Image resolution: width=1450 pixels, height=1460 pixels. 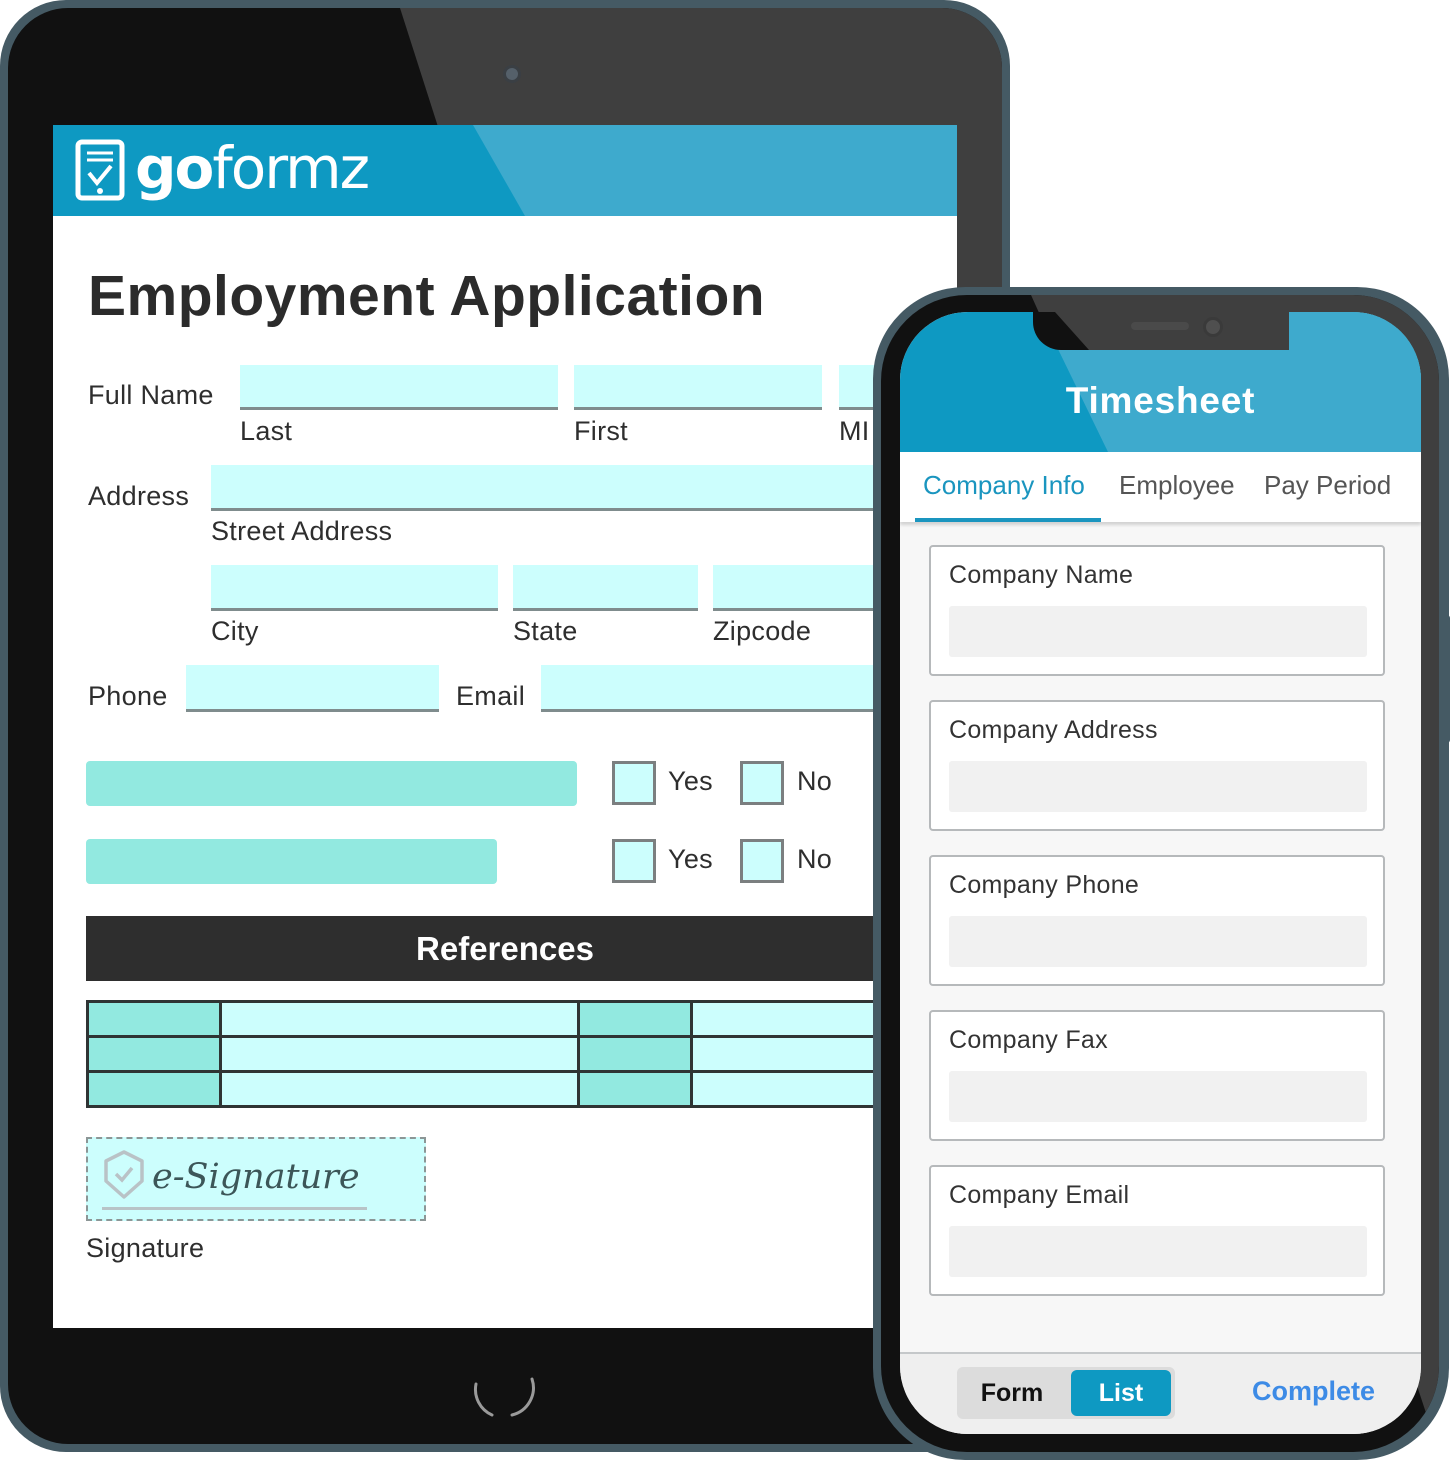 What do you see at coordinates (1158, 631) in the screenshot?
I see `company-name-input` at bounding box center [1158, 631].